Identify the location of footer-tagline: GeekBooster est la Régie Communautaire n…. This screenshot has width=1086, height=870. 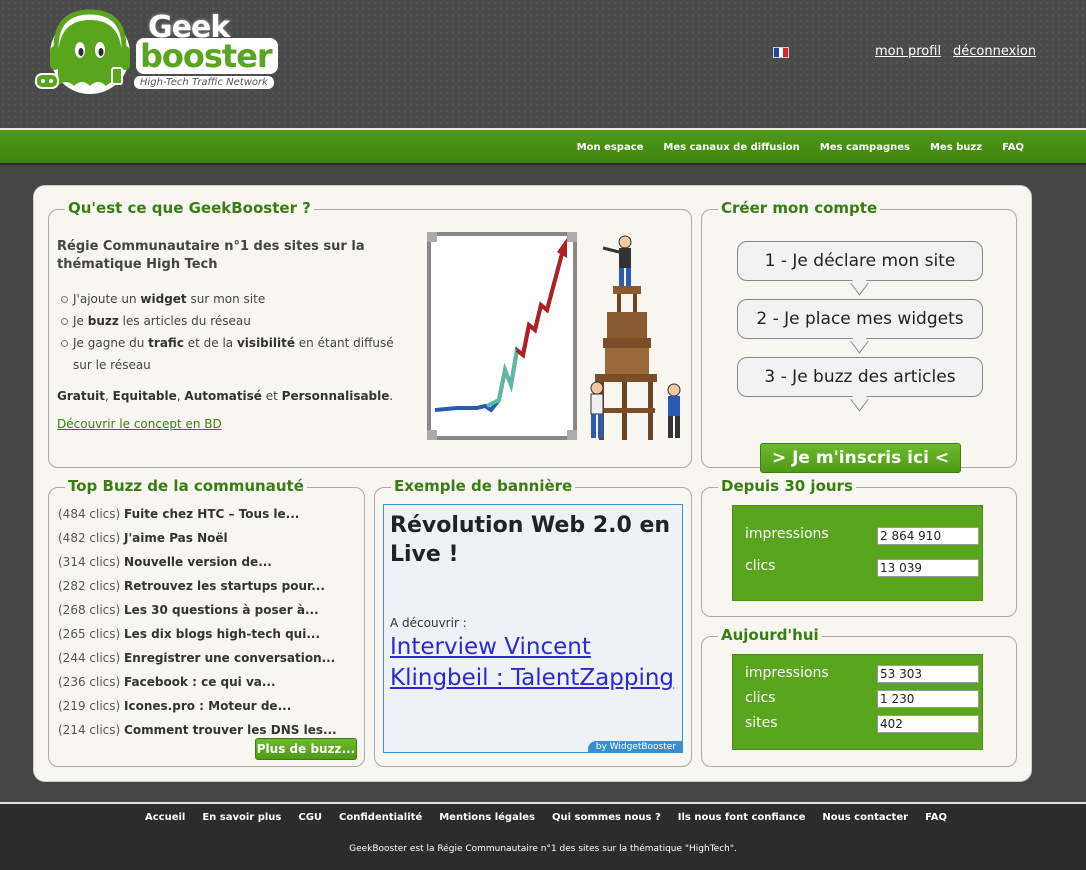
(543, 849).